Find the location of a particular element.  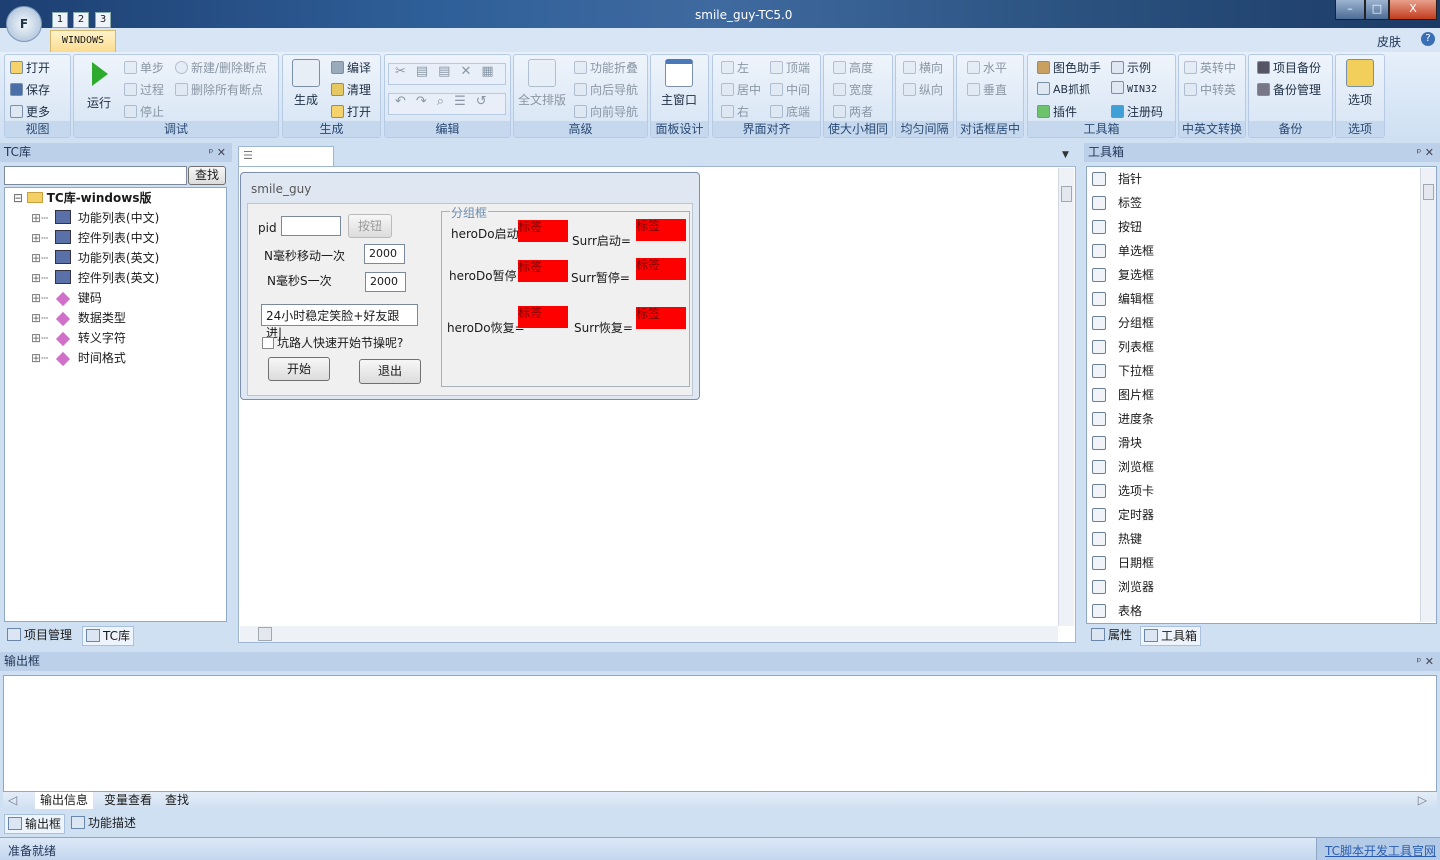

toolbox-item: 定时器 is located at coordinates (1123, 515).